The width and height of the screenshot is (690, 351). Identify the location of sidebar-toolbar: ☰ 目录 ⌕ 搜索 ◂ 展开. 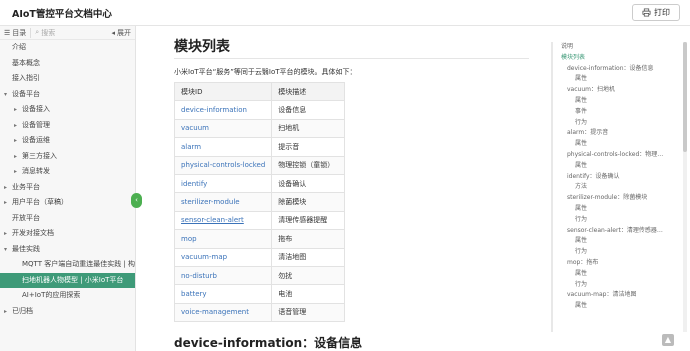
(67, 33).